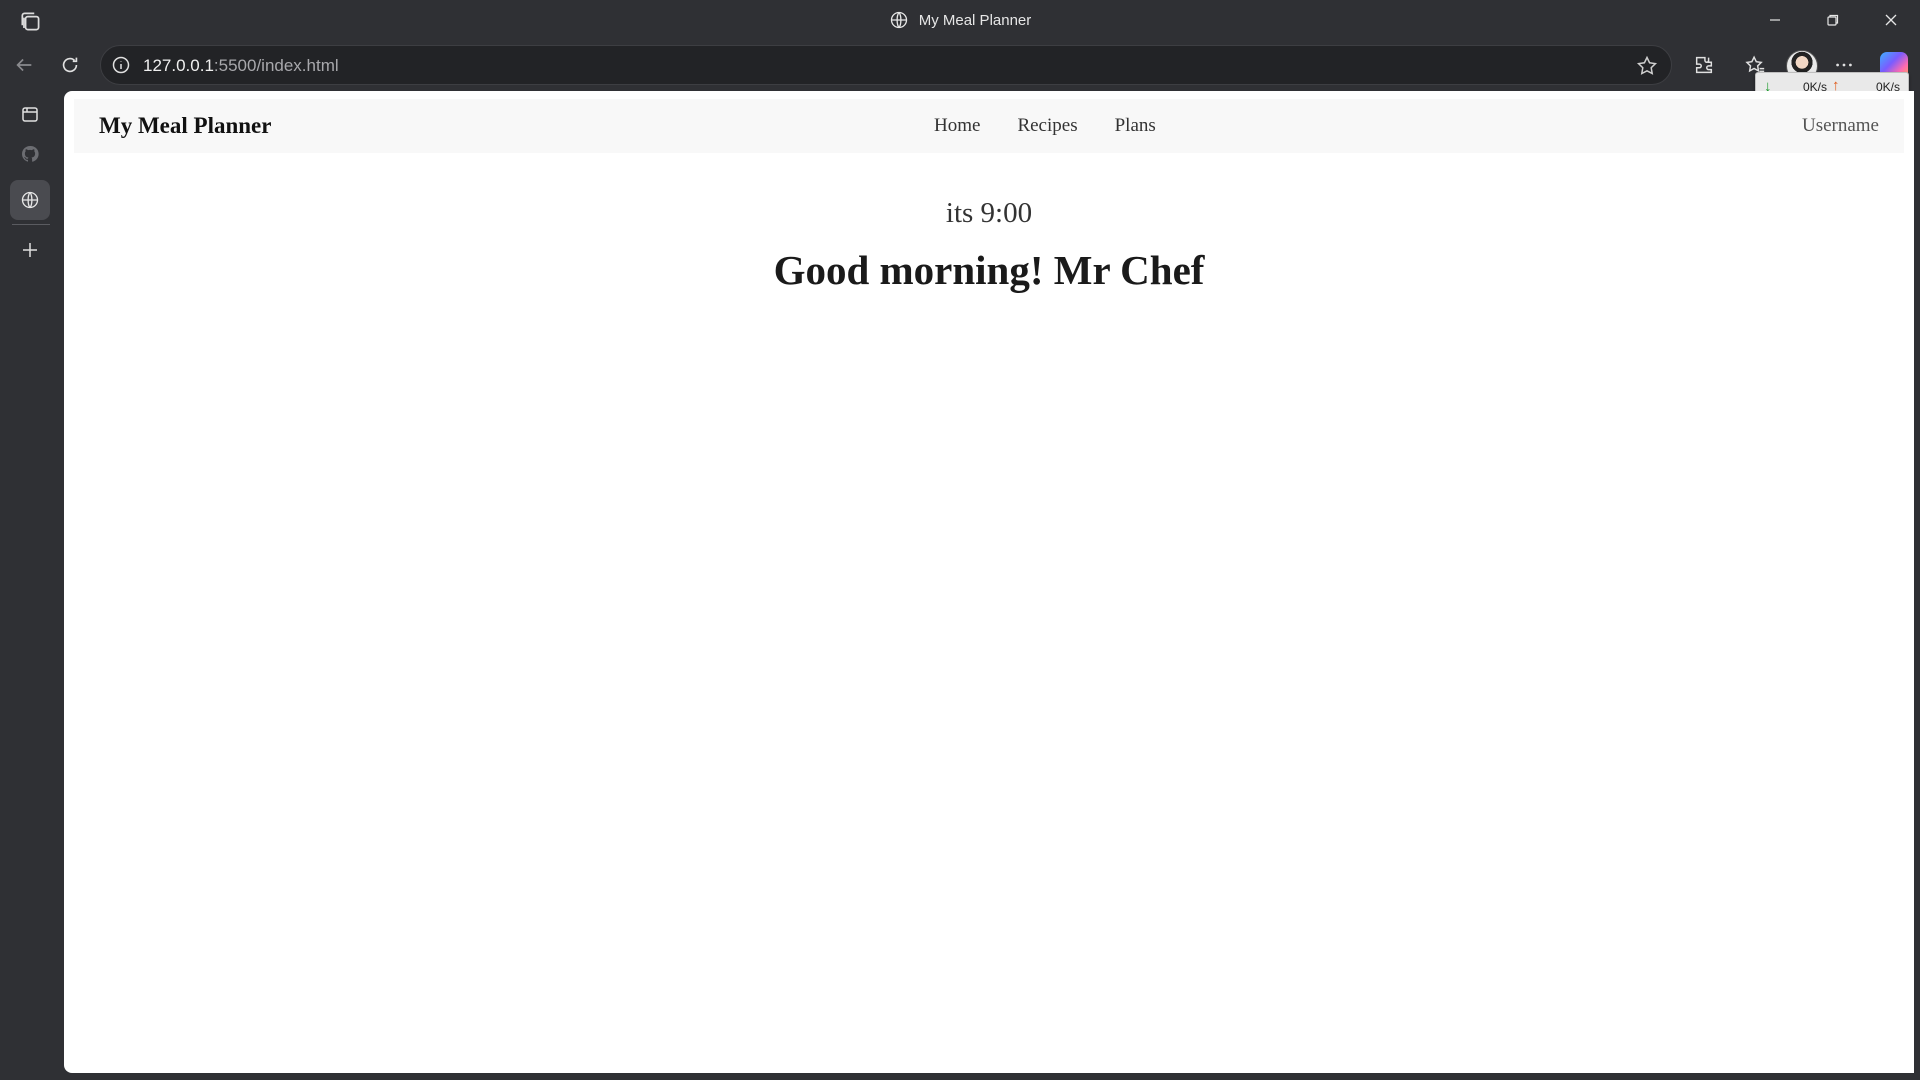 Image resolution: width=1920 pixels, height=1080 pixels. What do you see at coordinates (276, 65) in the screenshot?
I see `url-path: :5500/index.html` at bounding box center [276, 65].